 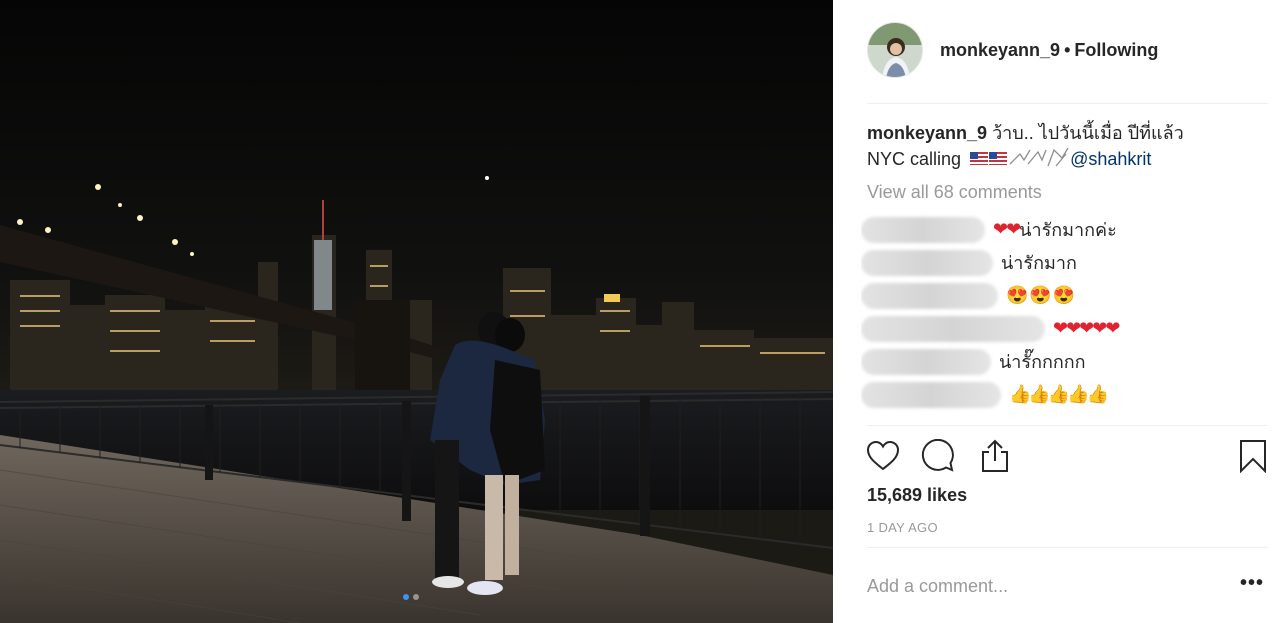 I want to click on save-button, so click(x=1253, y=456).